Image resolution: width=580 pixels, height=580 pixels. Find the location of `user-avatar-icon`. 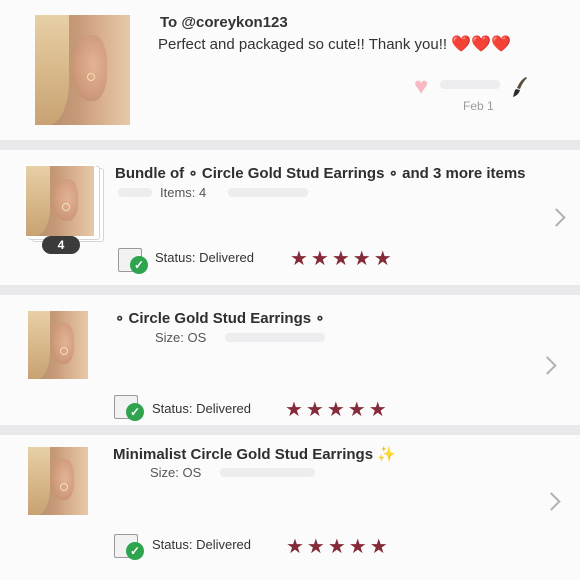

user-avatar-icon is located at coordinates (520, 87).